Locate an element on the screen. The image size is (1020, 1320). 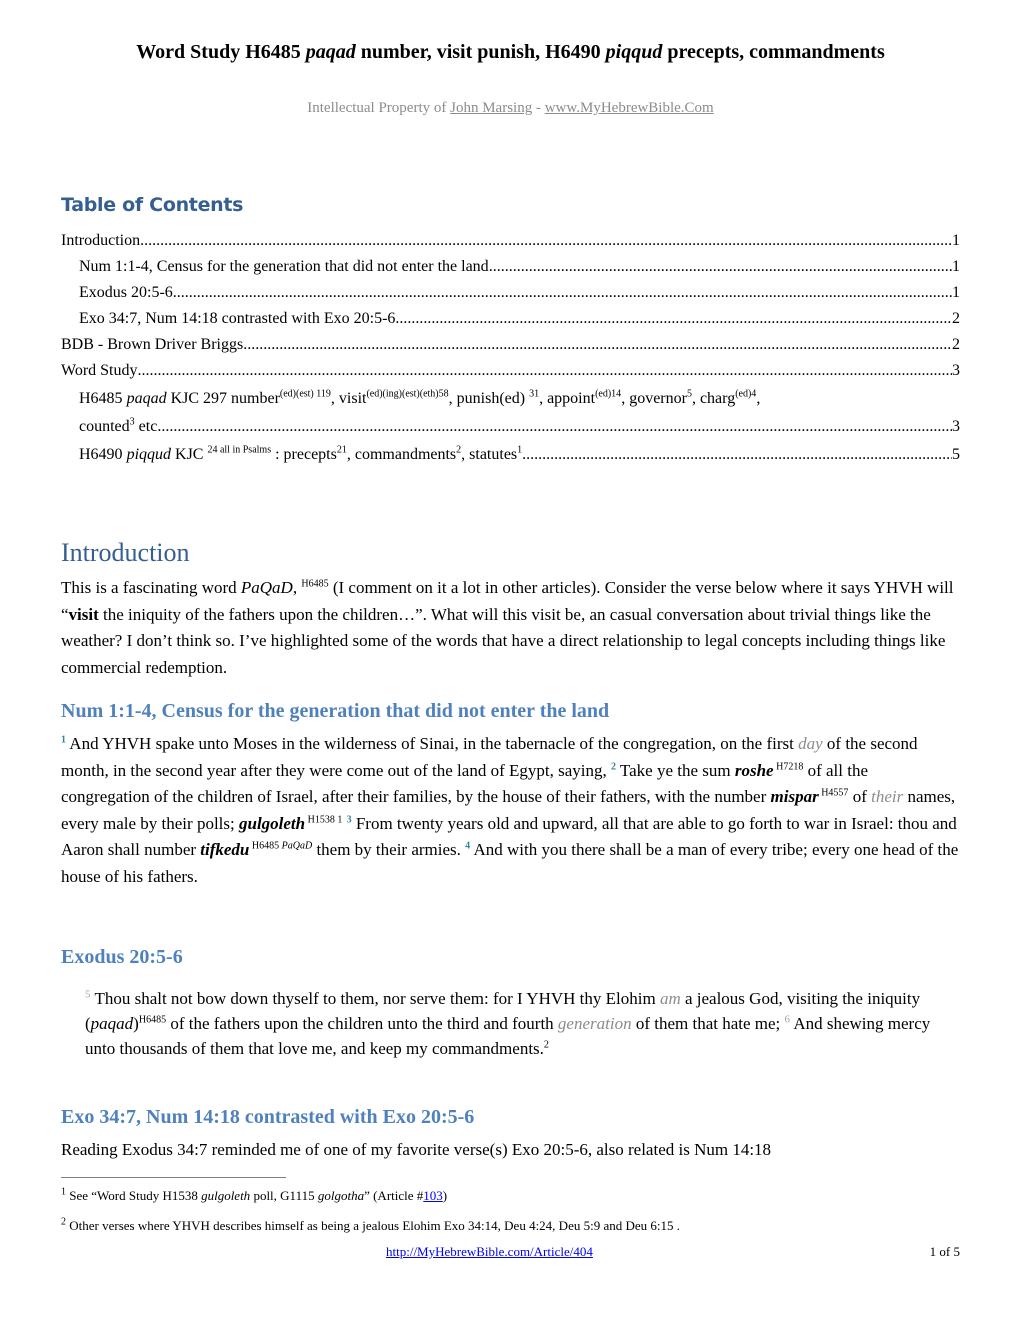
footer-article-link: http://MyHebrewBible.com/Article/404 is located at coordinates (489, 1252).